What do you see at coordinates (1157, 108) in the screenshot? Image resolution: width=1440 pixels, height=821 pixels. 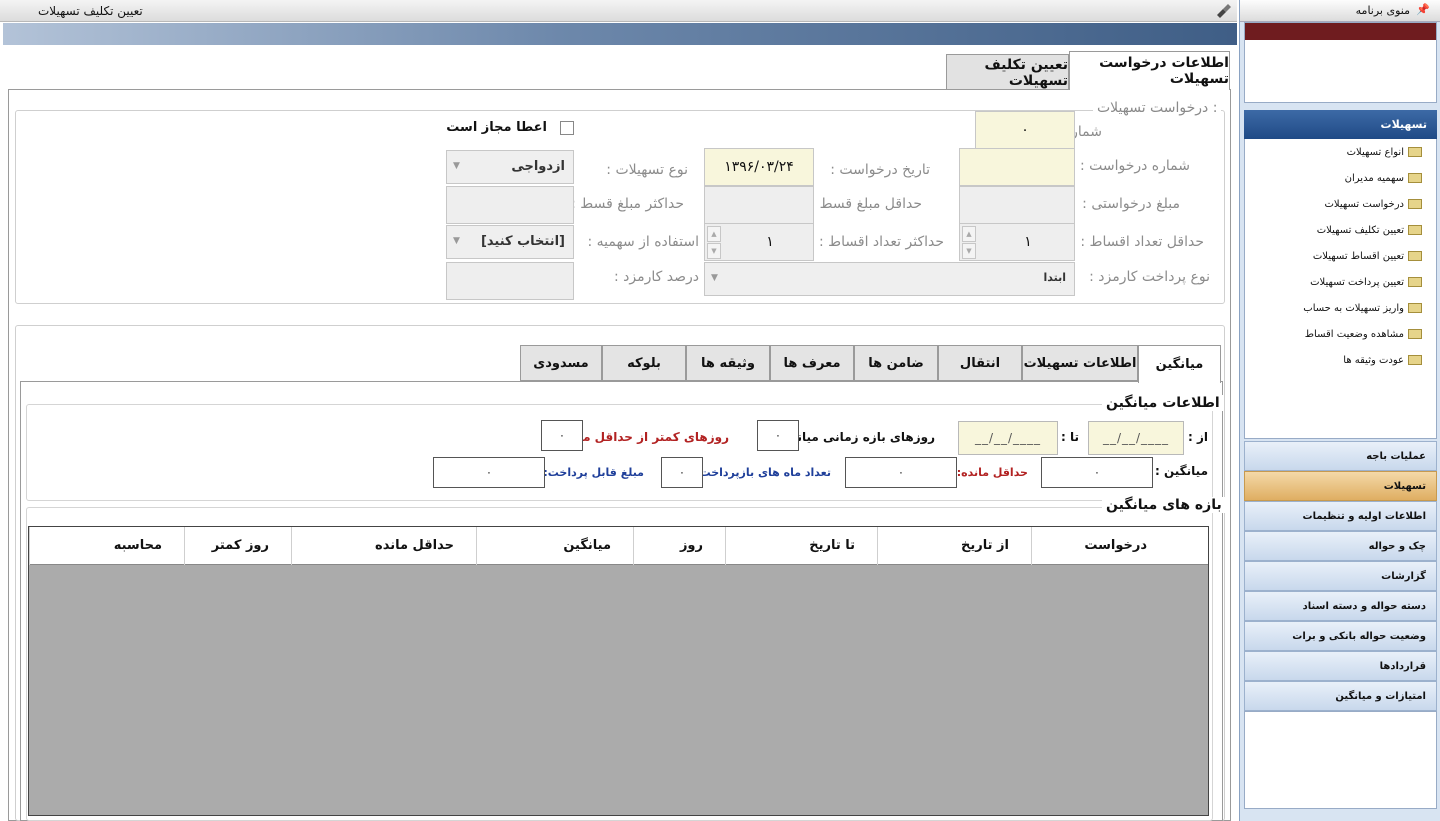 I see `request-group-title: درخواست تسهیلات :` at bounding box center [1157, 108].